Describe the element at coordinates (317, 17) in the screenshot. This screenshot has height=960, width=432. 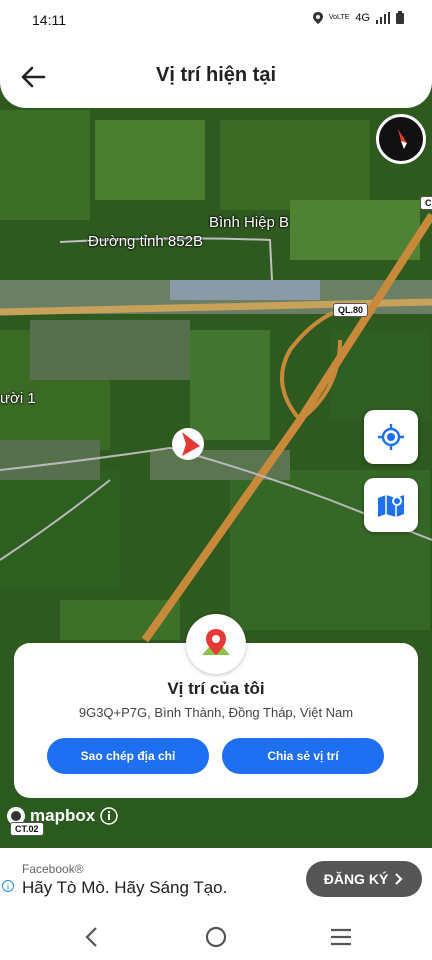
I see `location-status-icon` at that location.